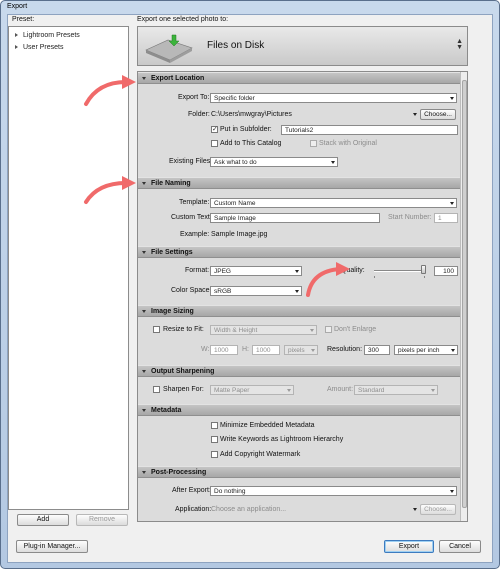  What do you see at coordinates (348, 143) in the screenshot?
I see `stack-with-original-label: Stack with Original` at bounding box center [348, 143].